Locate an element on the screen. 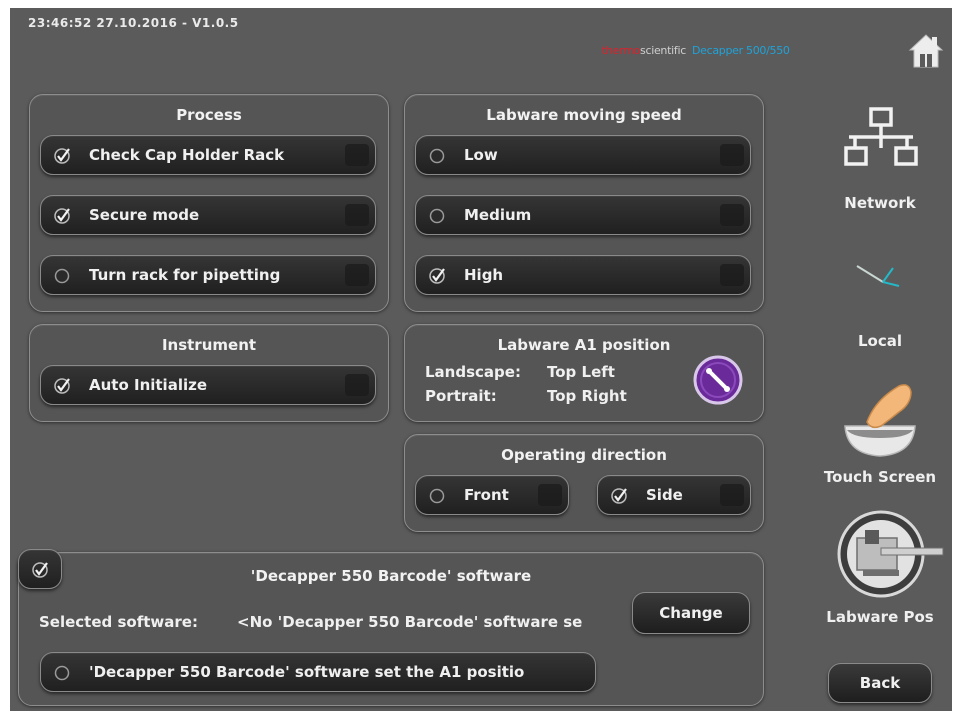 The width and height of the screenshot is (959, 717). portrait-label: Portrait: is located at coordinates (461, 396).